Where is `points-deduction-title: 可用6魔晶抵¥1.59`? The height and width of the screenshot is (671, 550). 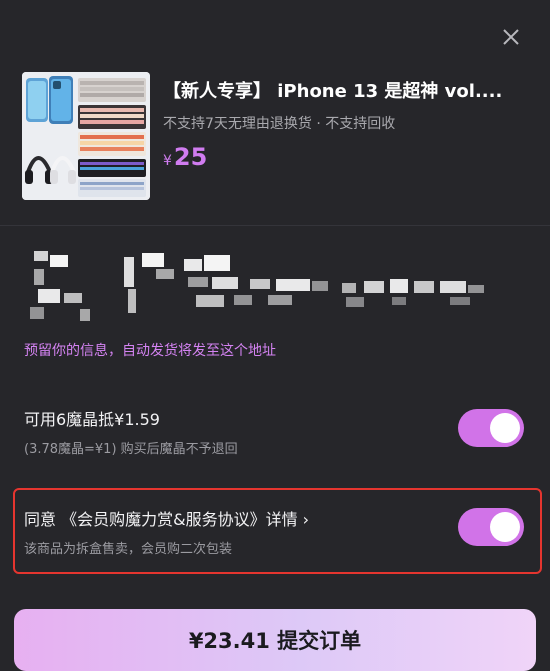 points-deduction-title: 可用6魔晶抵¥1.59 is located at coordinates (92, 419).